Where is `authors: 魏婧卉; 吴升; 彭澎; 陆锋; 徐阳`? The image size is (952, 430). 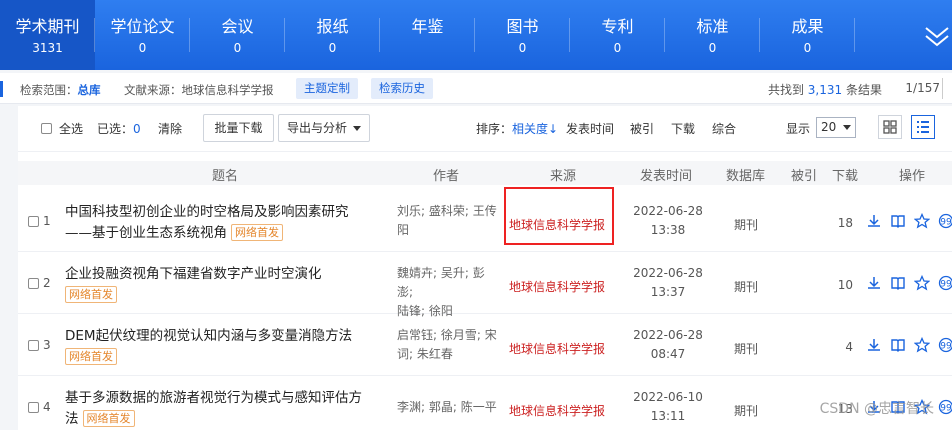 authors: 魏婧卉; 吴升; 彭澎; 陆锋; 徐阳 is located at coordinates (447, 292).